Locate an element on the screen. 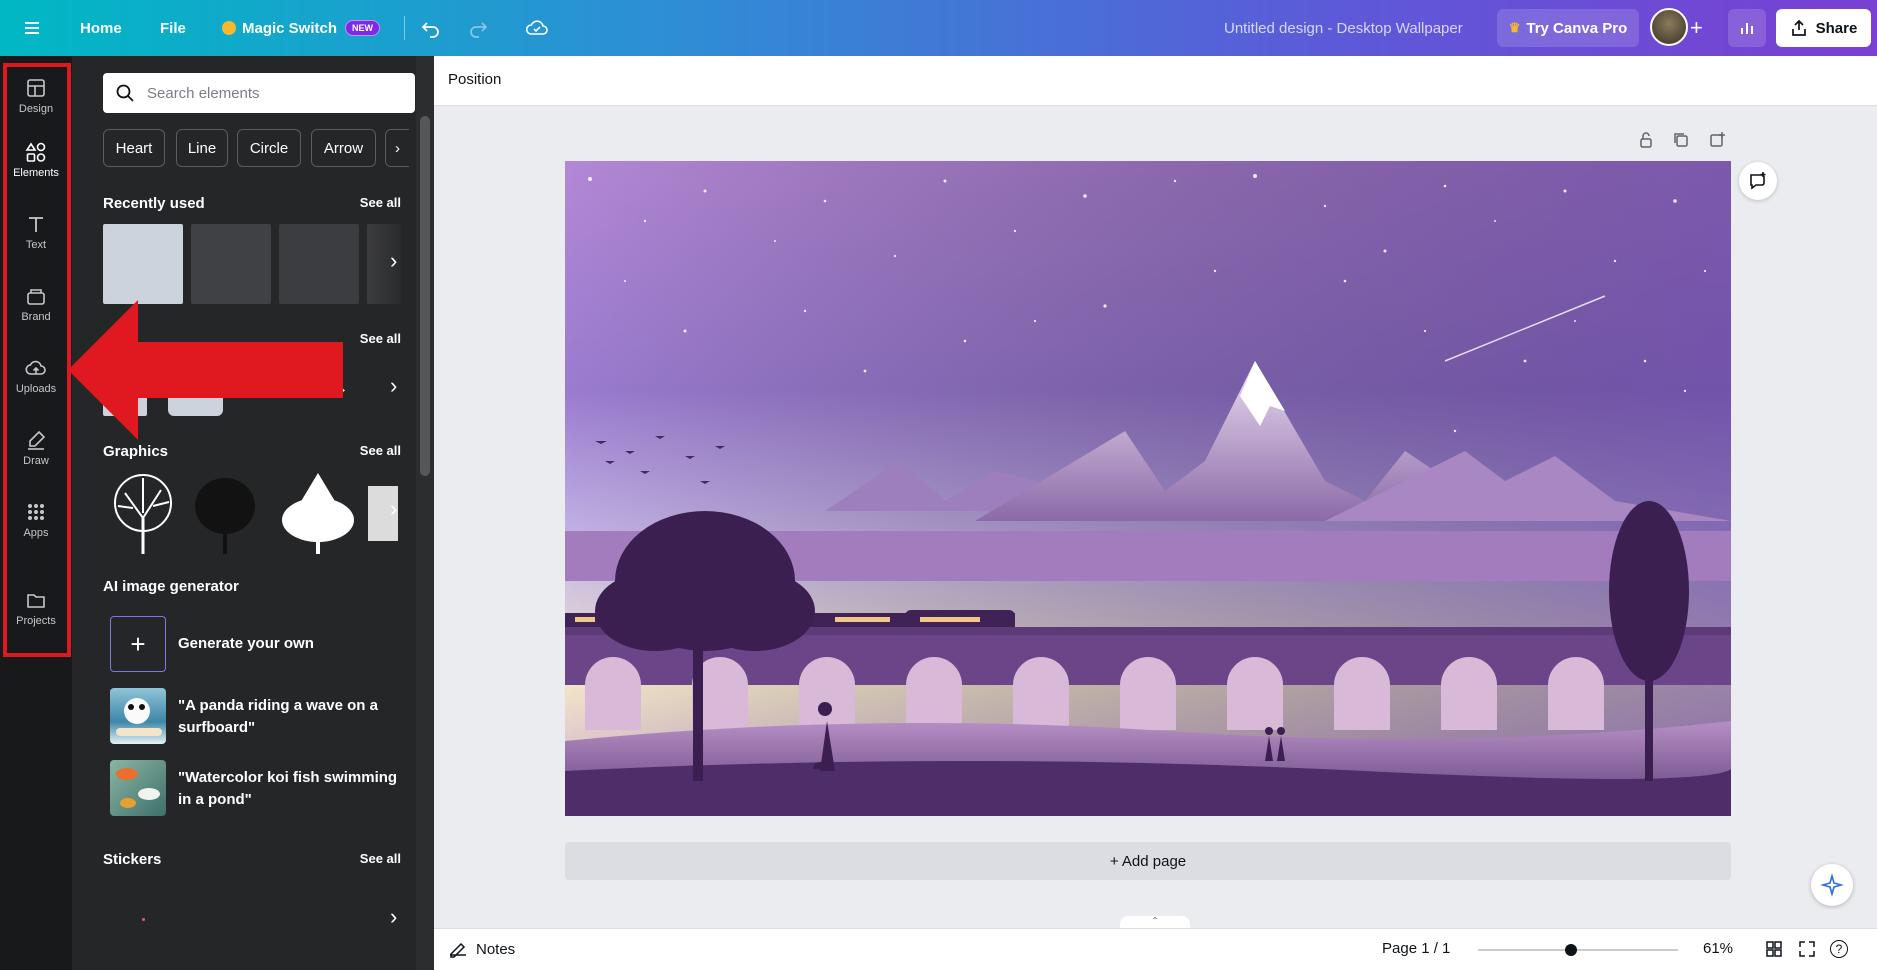  document-title: Untitled design - Desktop Wallpaper is located at coordinates (1343, 28).